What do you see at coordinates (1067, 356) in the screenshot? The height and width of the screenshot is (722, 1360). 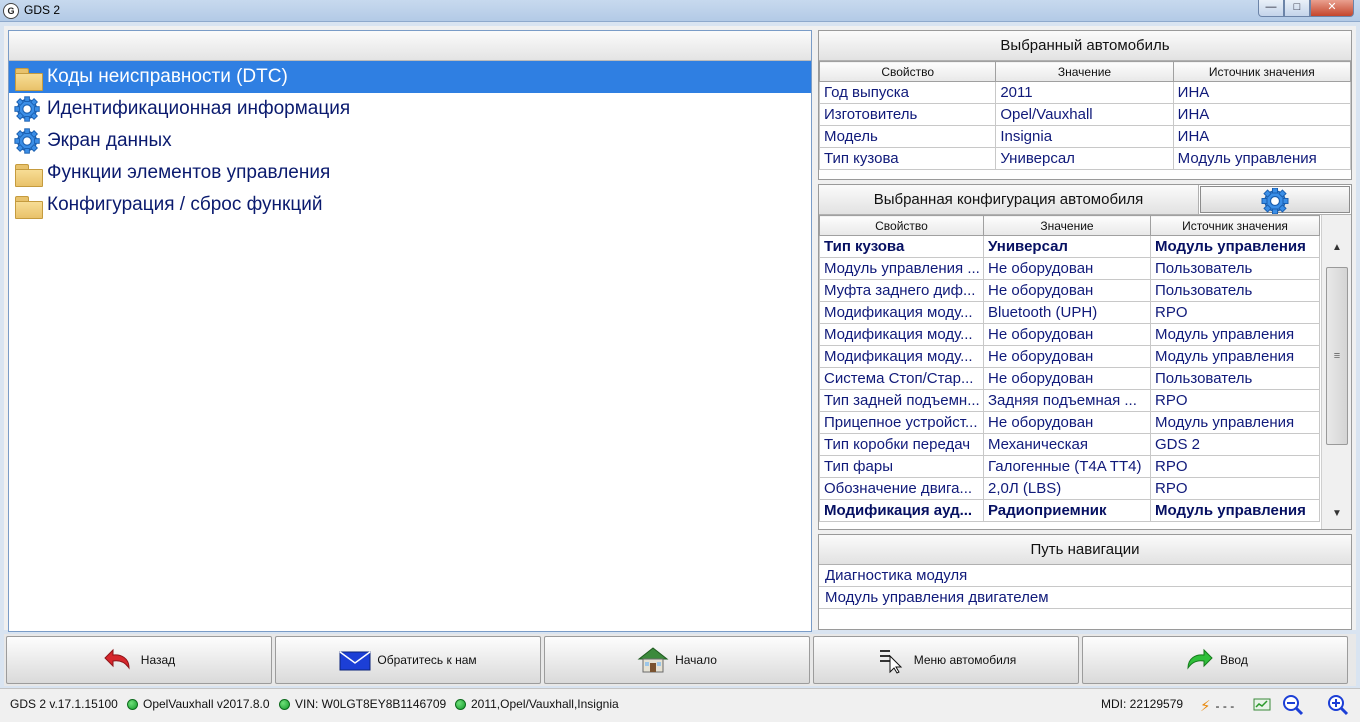 I see `table-cell: Не оборудован` at bounding box center [1067, 356].